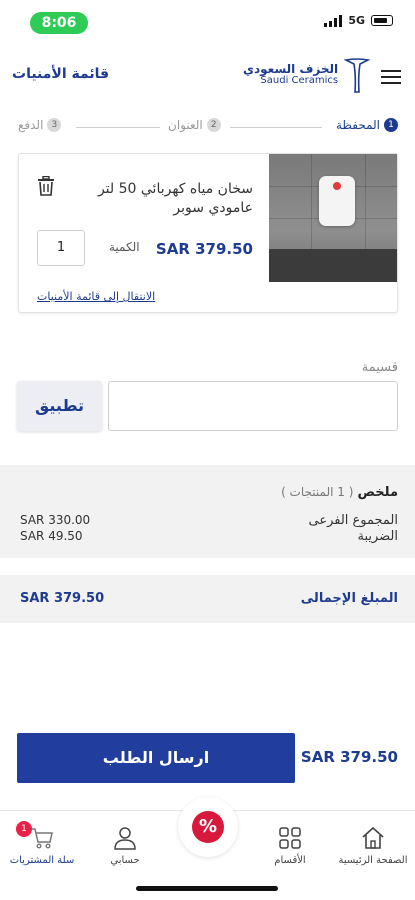 This screenshot has height=900, width=415. Describe the element at coordinates (125, 860) in the screenshot. I see `tab-account-label: حسابي` at that location.